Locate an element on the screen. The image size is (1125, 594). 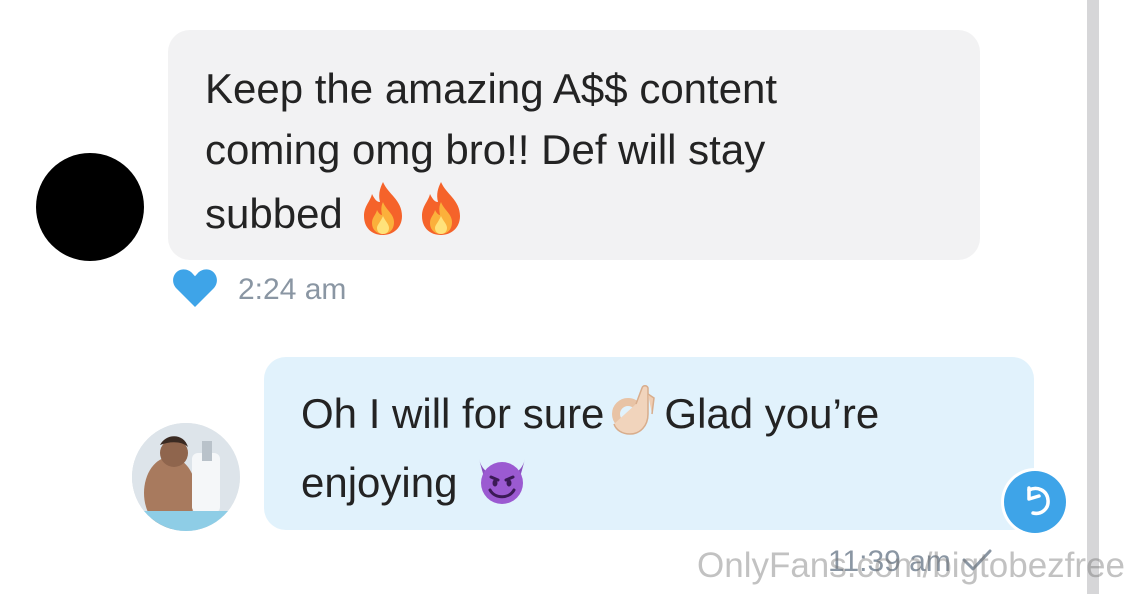
incoming-line-3: subbed is located at coordinates (274, 213).